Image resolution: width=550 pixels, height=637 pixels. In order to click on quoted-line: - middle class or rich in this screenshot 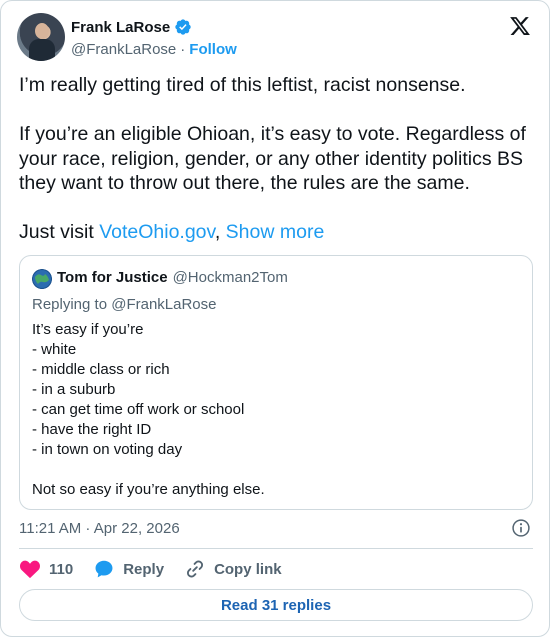, I will do `click(101, 369)`.